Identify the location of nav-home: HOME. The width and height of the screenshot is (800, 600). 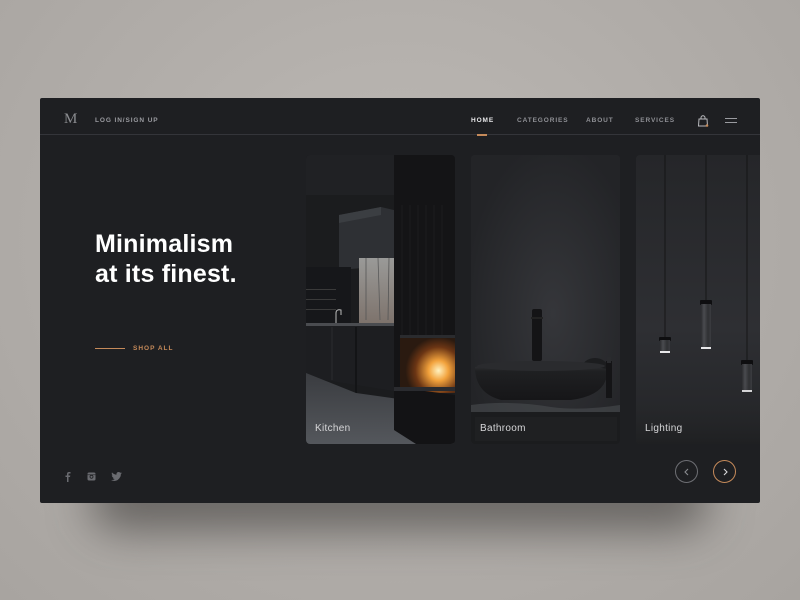
(482, 120).